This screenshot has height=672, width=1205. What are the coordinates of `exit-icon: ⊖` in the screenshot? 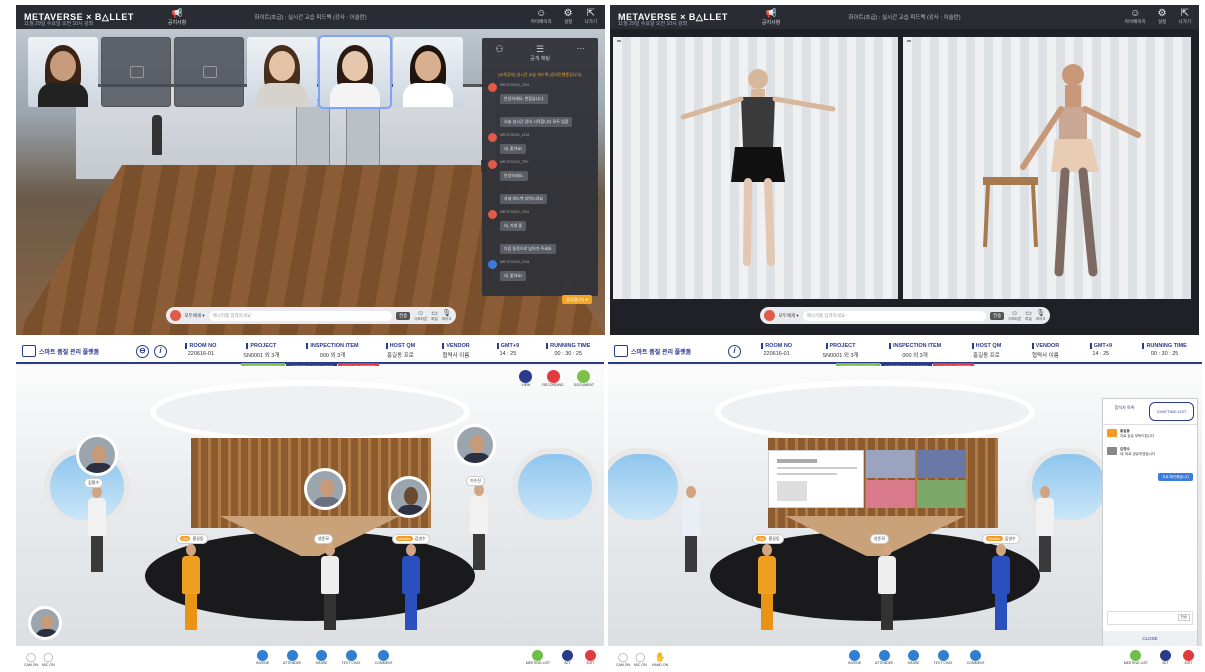 It's located at (142, 351).